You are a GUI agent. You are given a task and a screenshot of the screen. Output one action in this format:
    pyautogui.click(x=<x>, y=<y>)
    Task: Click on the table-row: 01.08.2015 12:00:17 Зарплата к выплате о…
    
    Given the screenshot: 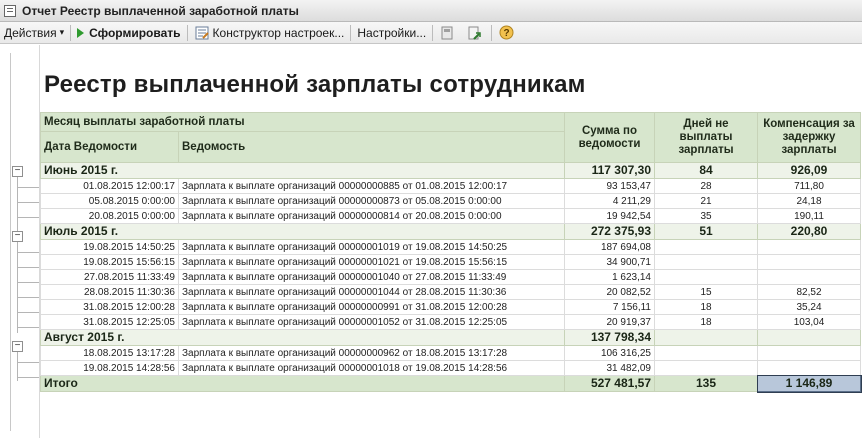 What is the action you would take?
    pyautogui.click(x=450, y=186)
    